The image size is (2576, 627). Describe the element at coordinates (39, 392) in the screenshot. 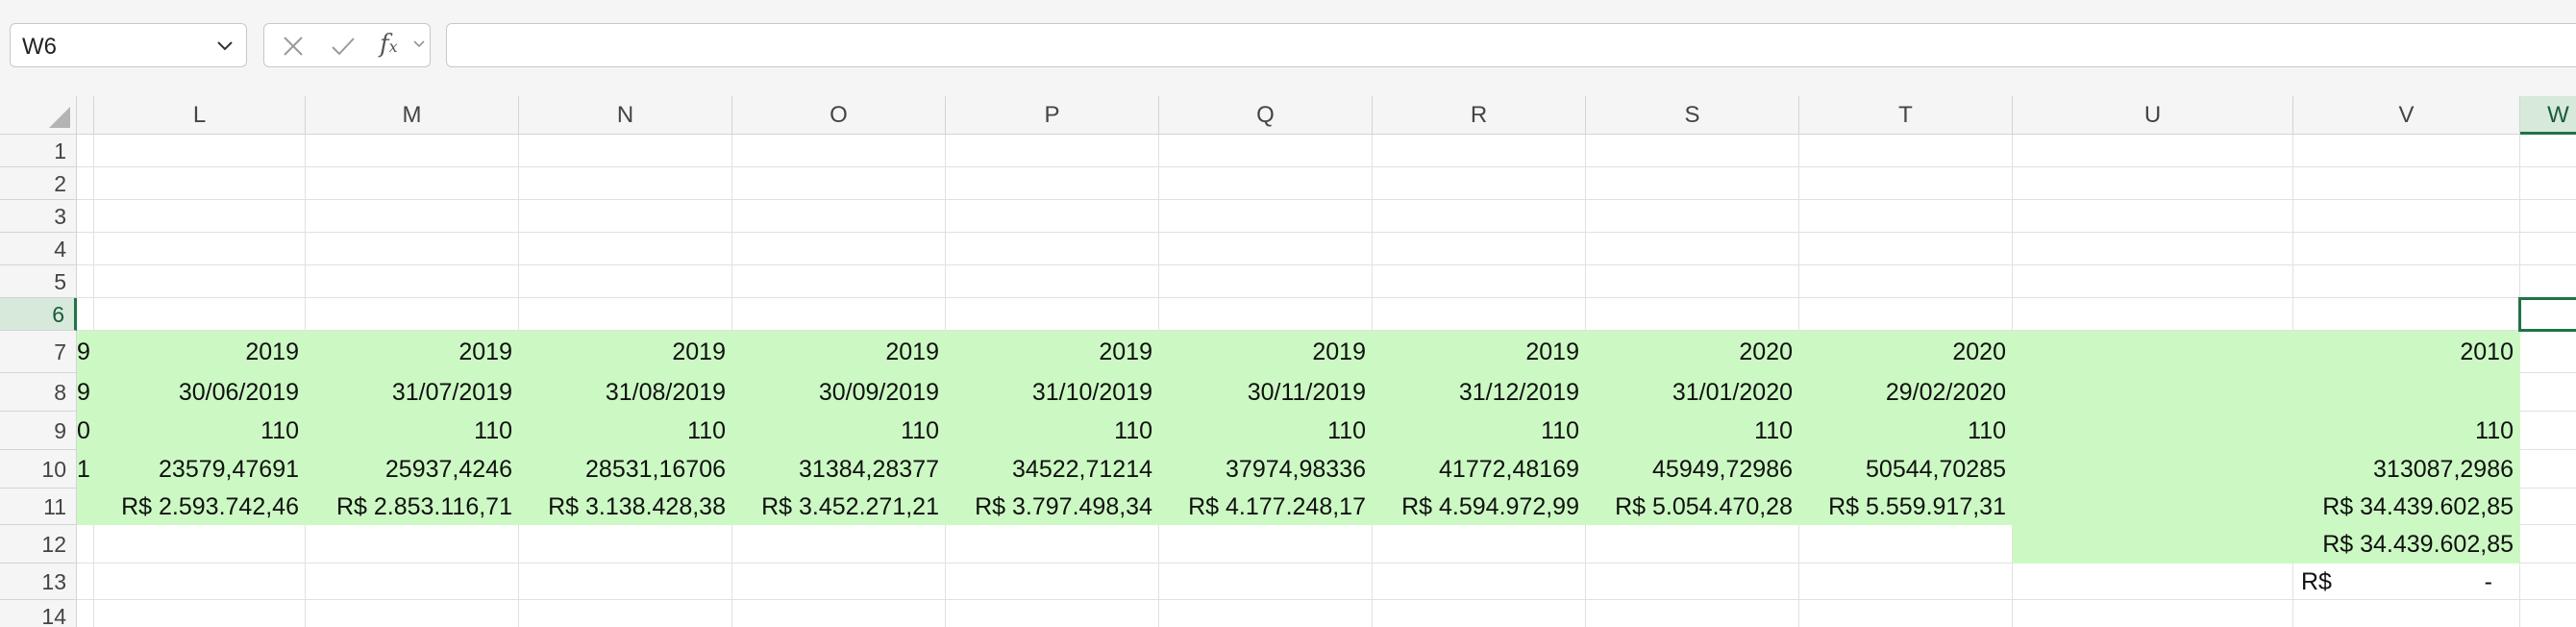

I see `row-header-8: 8` at that location.